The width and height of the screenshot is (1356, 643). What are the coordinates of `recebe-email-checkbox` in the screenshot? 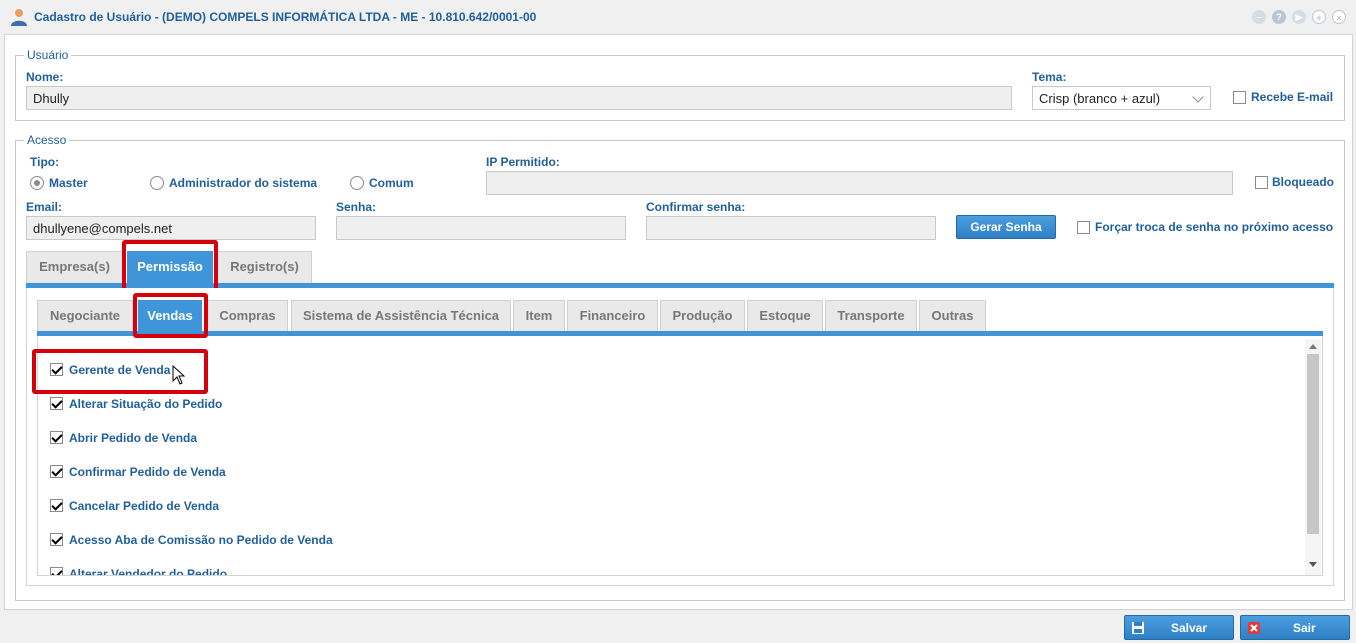 It's located at (1239, 97).